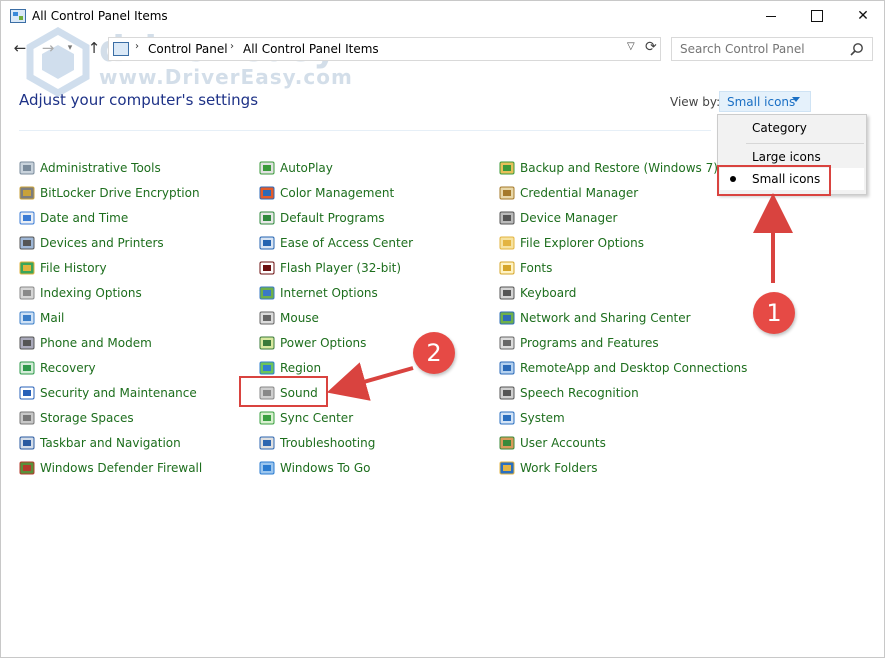 The image size is (885, 658). I want to click on control-panel-item-storage-spaces: Storage Spaces, so click(76, 418).